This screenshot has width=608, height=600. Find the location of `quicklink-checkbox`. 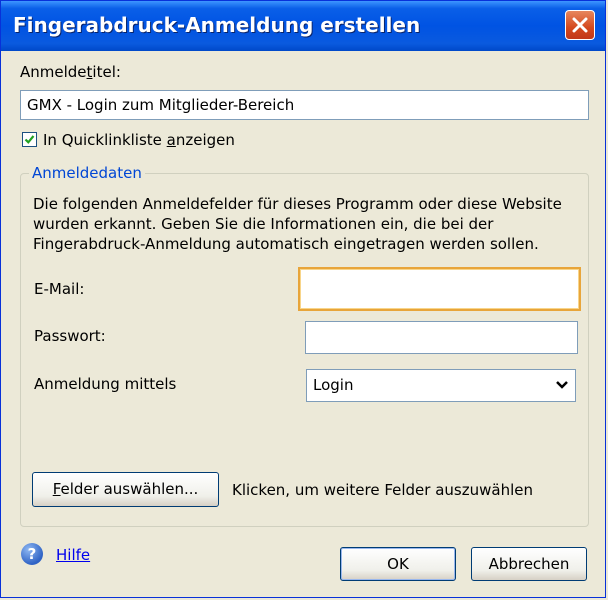

quicklink-checkbox is located at coordinates (29, 139).